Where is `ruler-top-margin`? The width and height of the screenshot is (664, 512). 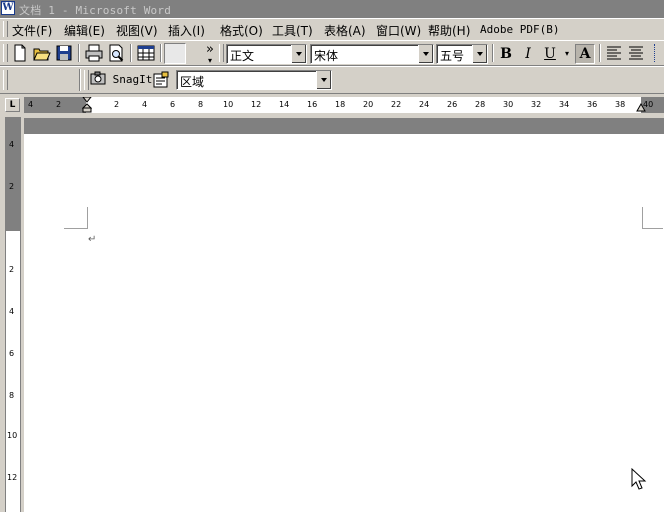
ruler-top-margin is located at coordinates (13, 174).